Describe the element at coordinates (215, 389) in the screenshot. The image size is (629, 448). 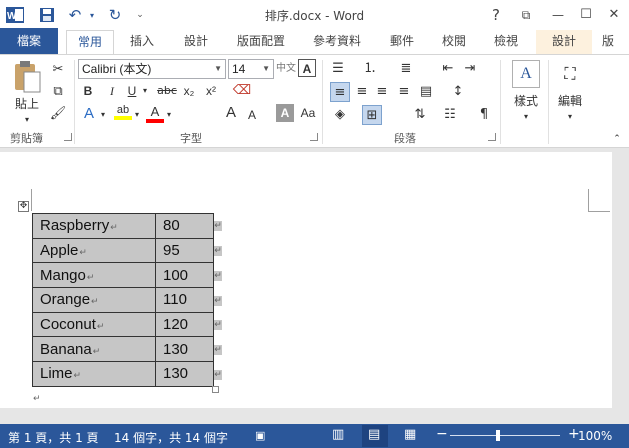
I see `table-resize-handle` at that location.